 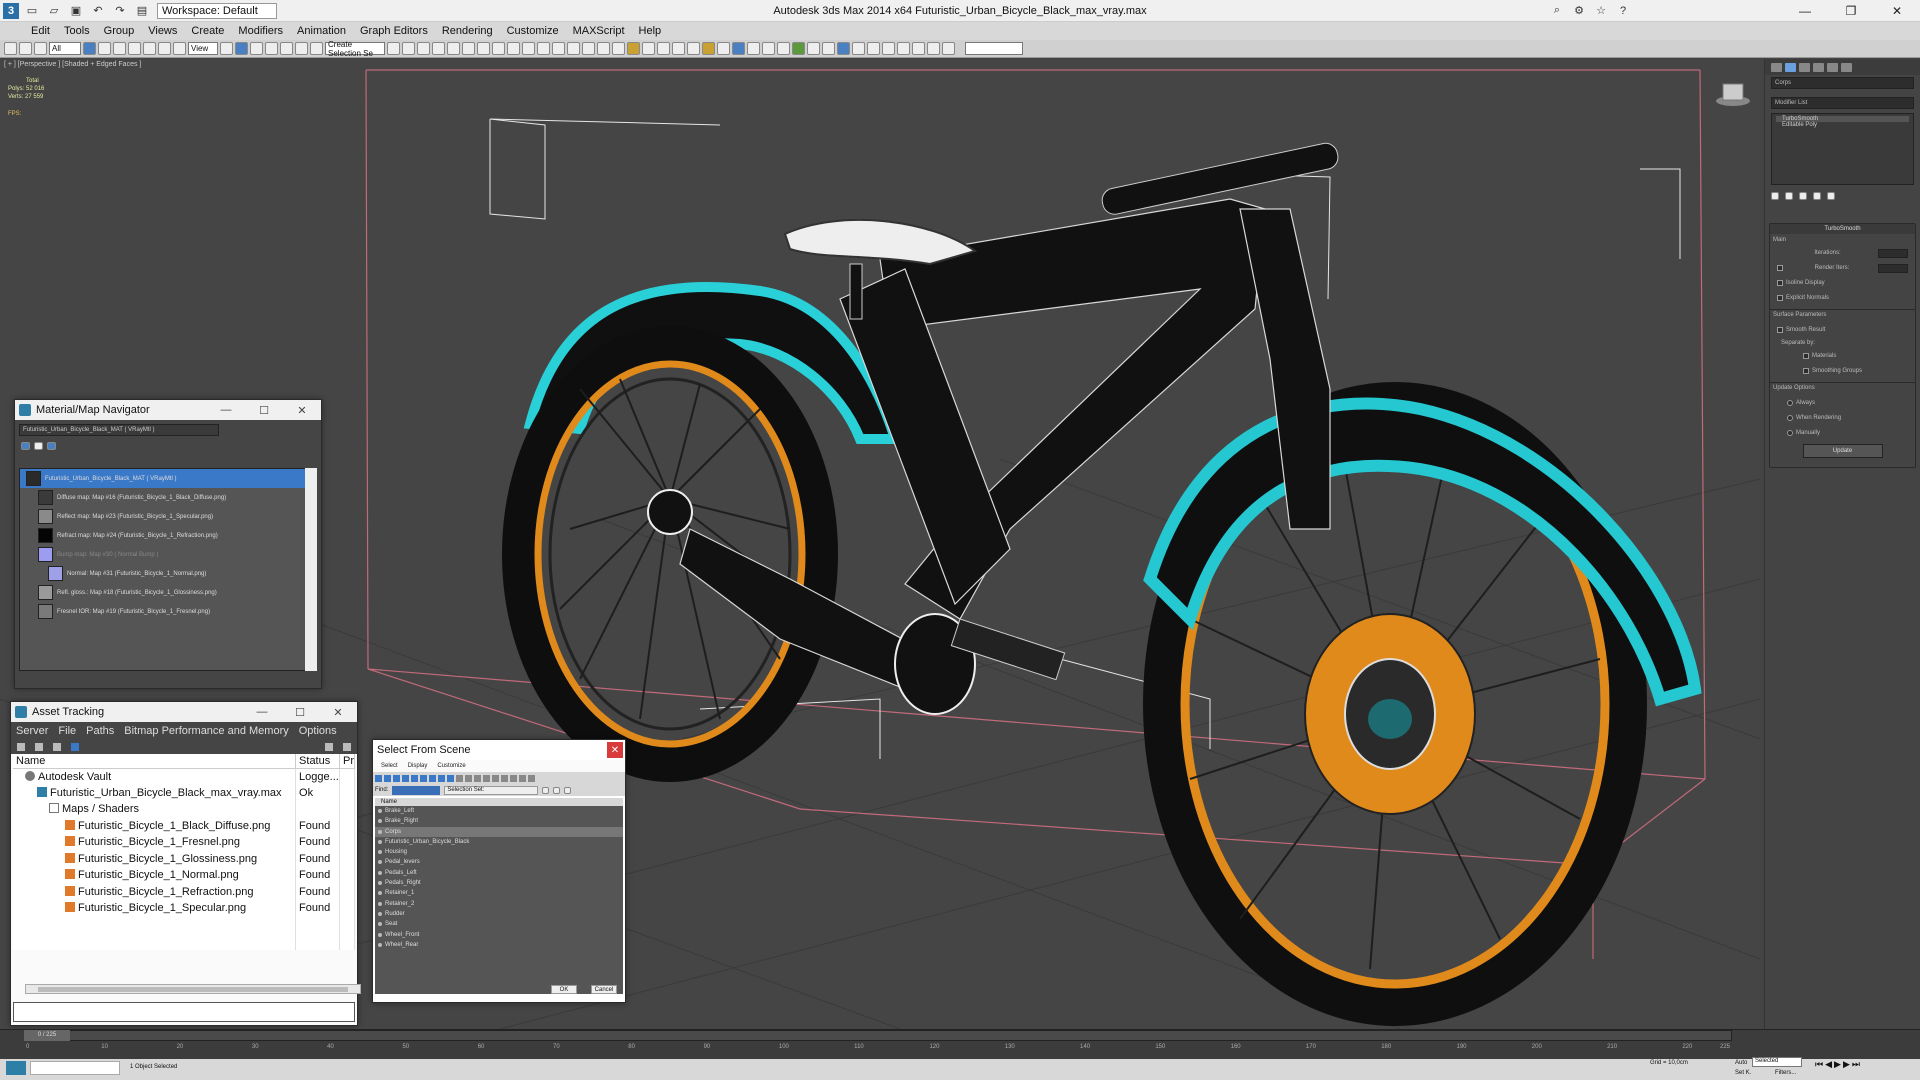 What do you see at coordinates (217, 10) in the screenshot?
I see `workspace-dropdown: Workspace: Default` at bounding box center [217, 10].